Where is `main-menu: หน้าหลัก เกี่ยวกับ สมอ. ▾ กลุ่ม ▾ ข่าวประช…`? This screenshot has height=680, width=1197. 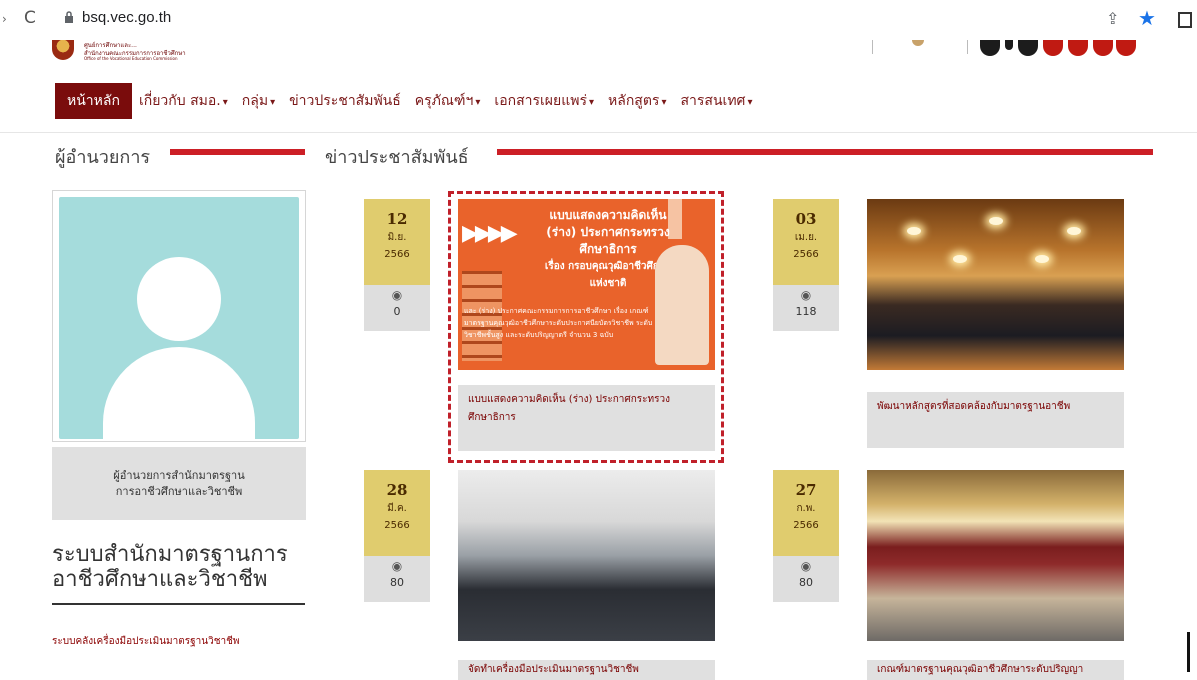
main-menu: หน้าหลัก เกี่ยวกับ สมอ. ▾ กลุ่ม ▾ ข่าวประช… is located at coordinates (407, 101).